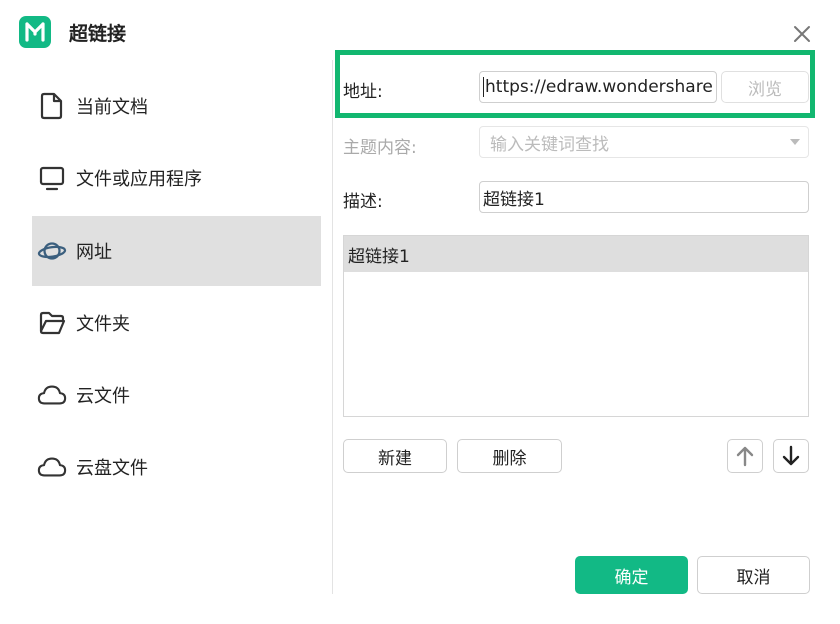 The width and height of the screenshot is (840, 624). I want to click on topic-label: 主题内容:, so click(380, 148).